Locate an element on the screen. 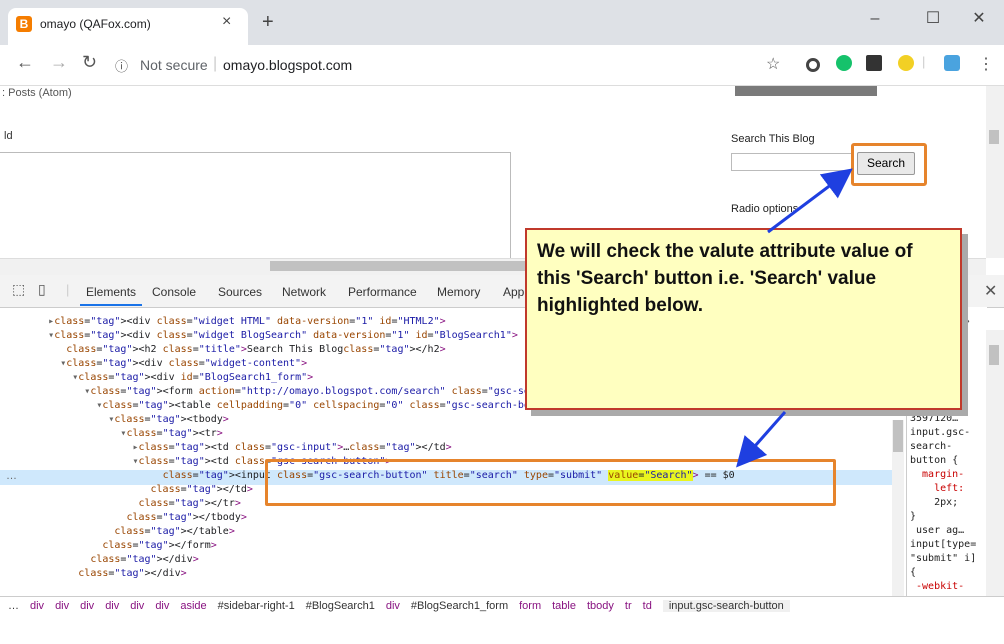  annotation-arrows is located at coordinates (794, 318).